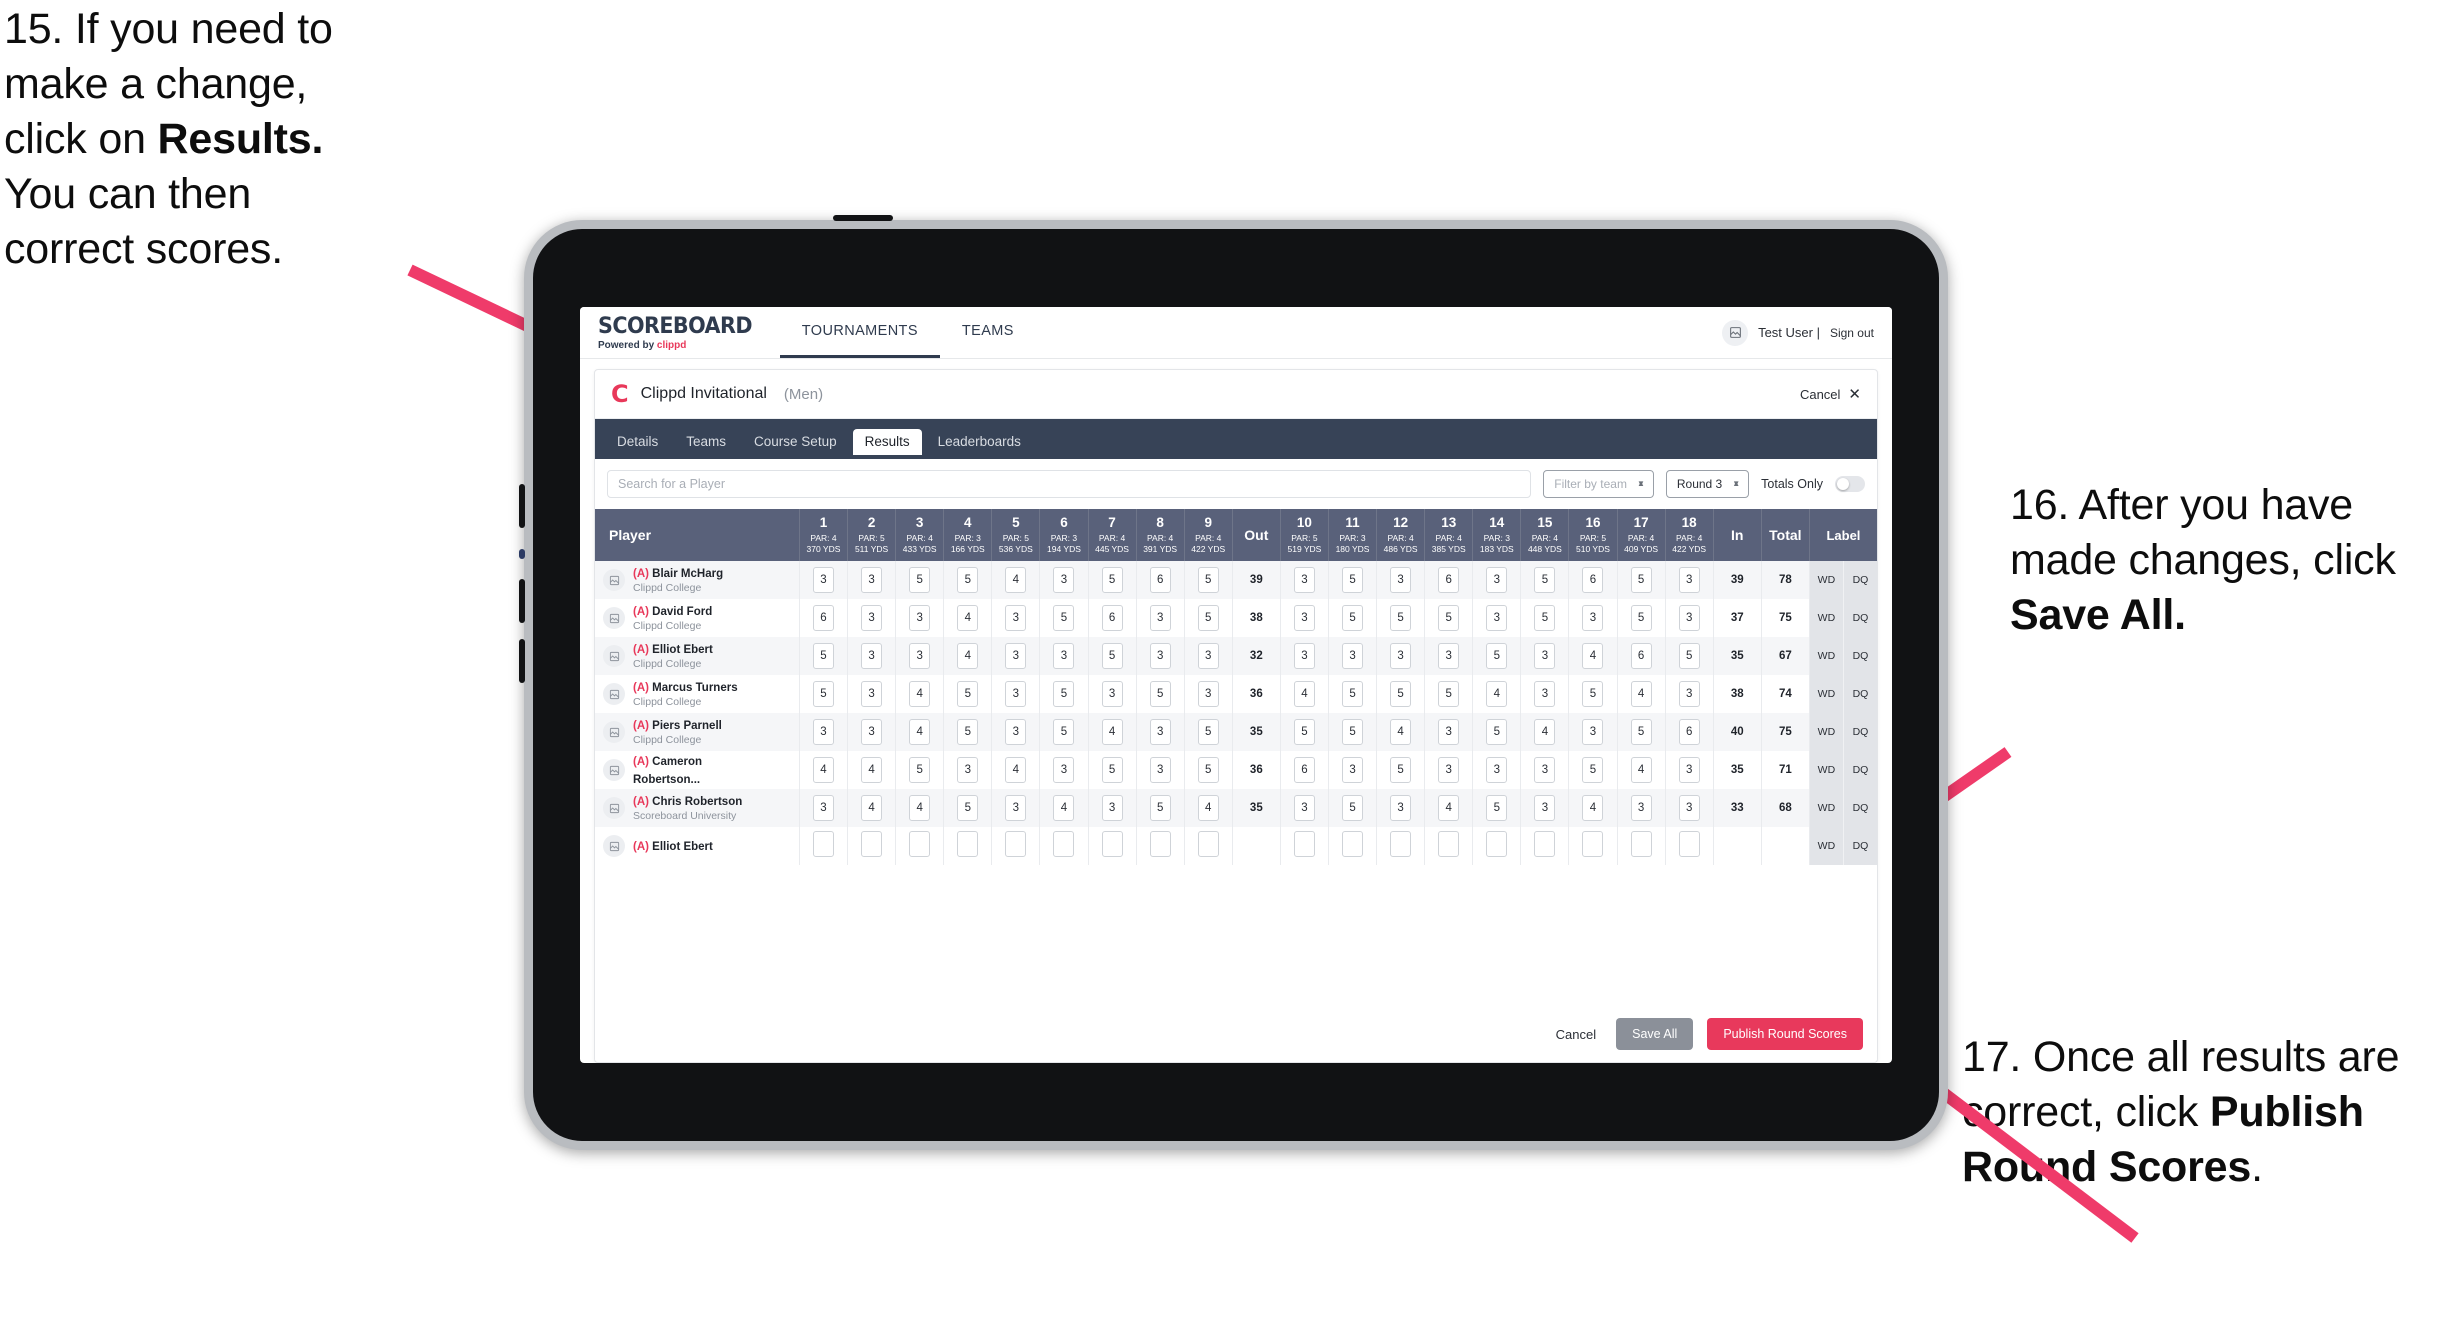 The width and height of the screenshot is (2464, 1326). Describe the element at coordinates (1850, 484) in the screenshot. I see `totals-only-toggle` at that location.